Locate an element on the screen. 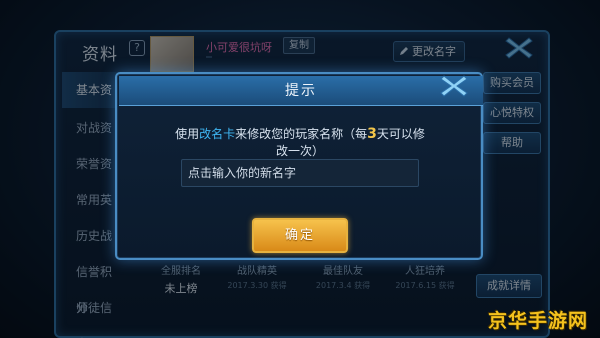 The image size is (600, 338). dialog-message: 使用改名卡来修改您的玩家名称（每3天可以修改一次） is located at coordinates (300, 143).